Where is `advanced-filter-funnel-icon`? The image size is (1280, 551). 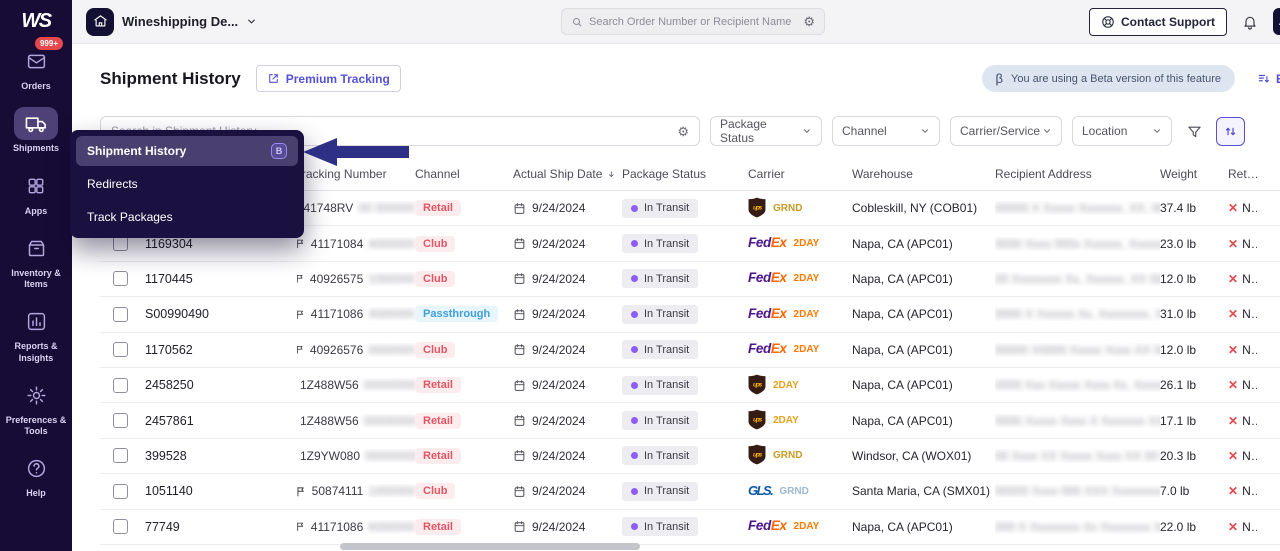
advanced-filter-funnel-icon is located at coordinates (1194, 131).